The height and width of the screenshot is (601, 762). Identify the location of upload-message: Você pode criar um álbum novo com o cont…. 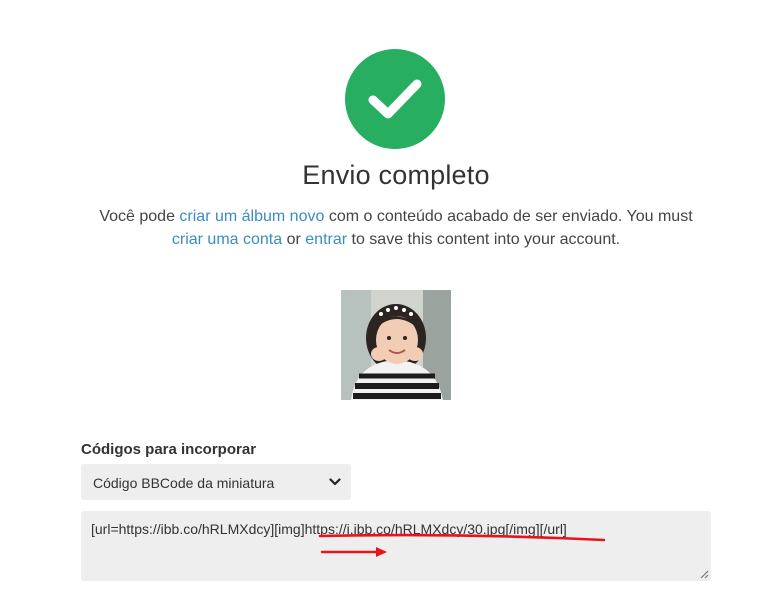
(396, 228).